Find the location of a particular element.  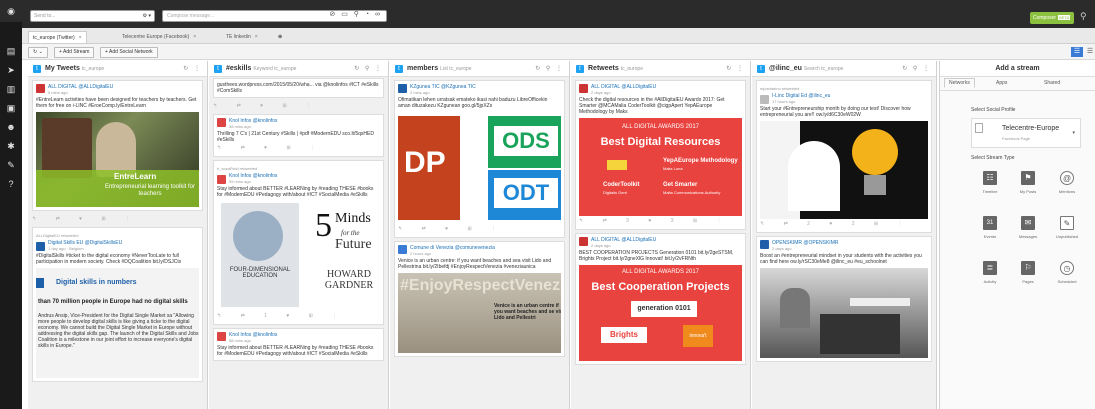

timestamp: 2 mins ago is located at coordinates (485, 92).